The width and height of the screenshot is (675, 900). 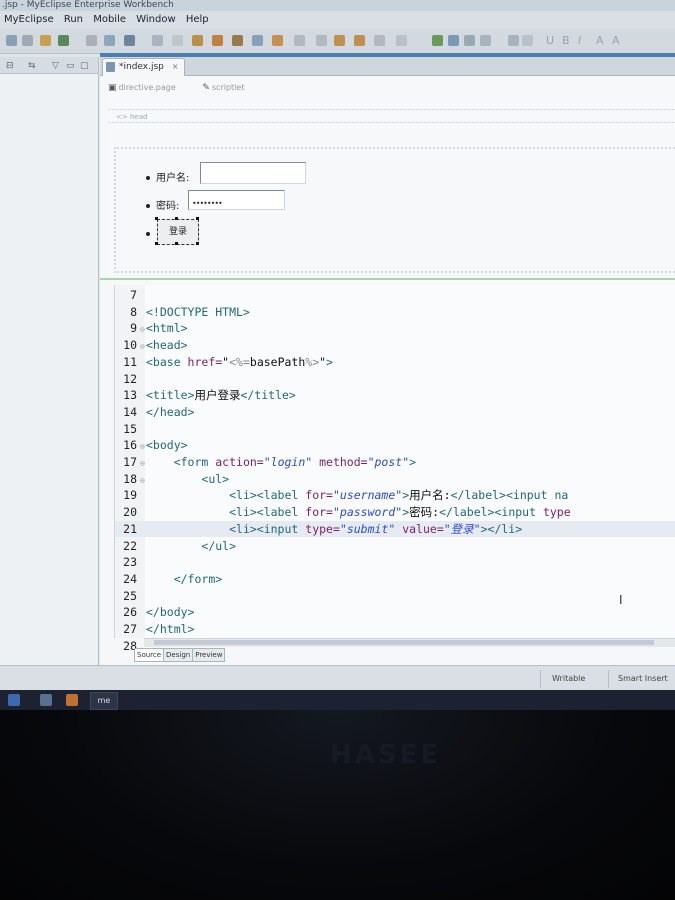 I want to click on debug-icon, so click(x=257, y=40).